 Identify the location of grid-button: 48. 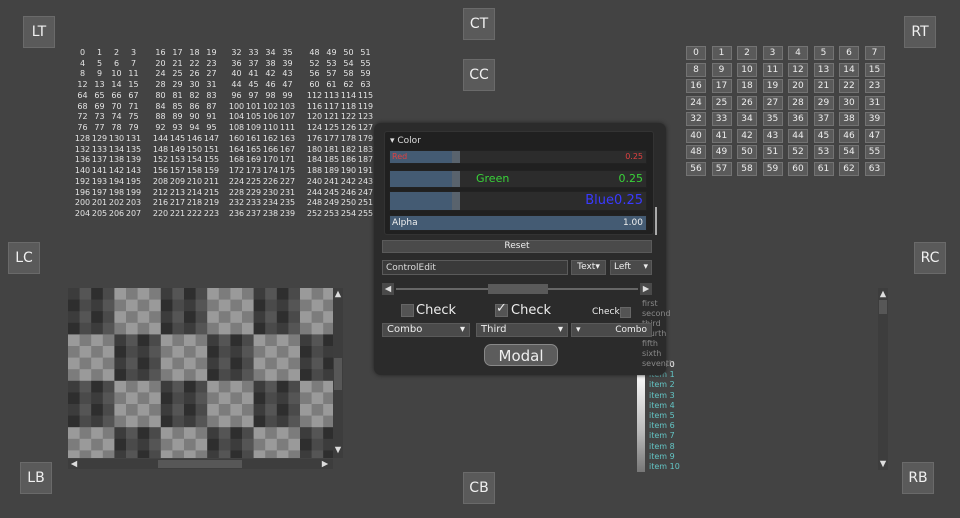
(696, 152).